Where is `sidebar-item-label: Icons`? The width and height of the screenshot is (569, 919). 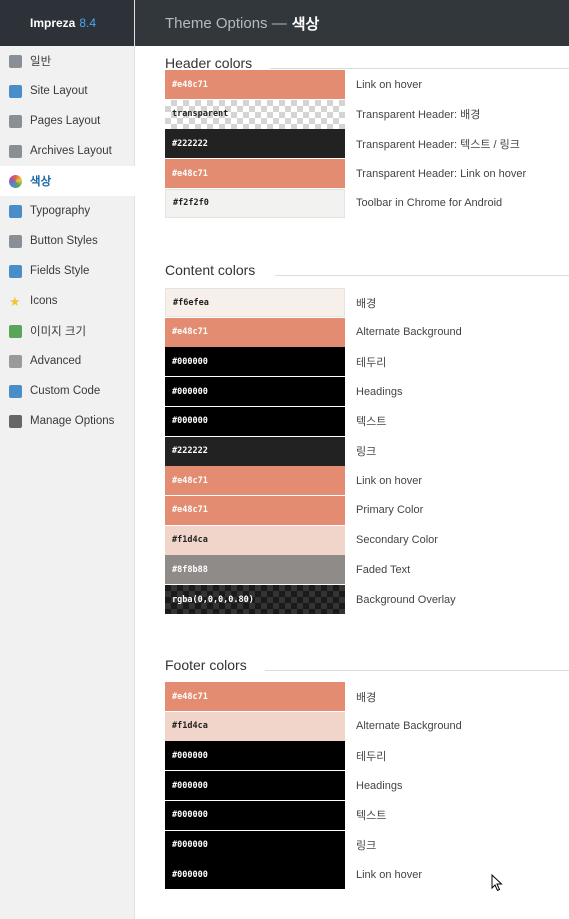 sidebar-item-label: Icons is located at coordinates (44, 301).